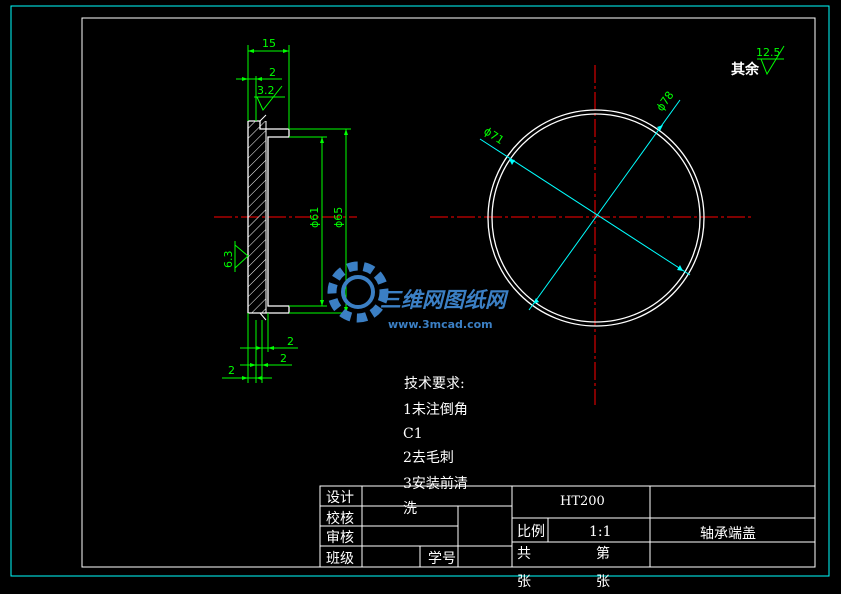 The height and width of the screenshot is (594, 841). What do you see at coordinates (269, 97) in the screenshot?
I see `roughness-symbol-3-2: 3.2` at bounding box center [269, 97].